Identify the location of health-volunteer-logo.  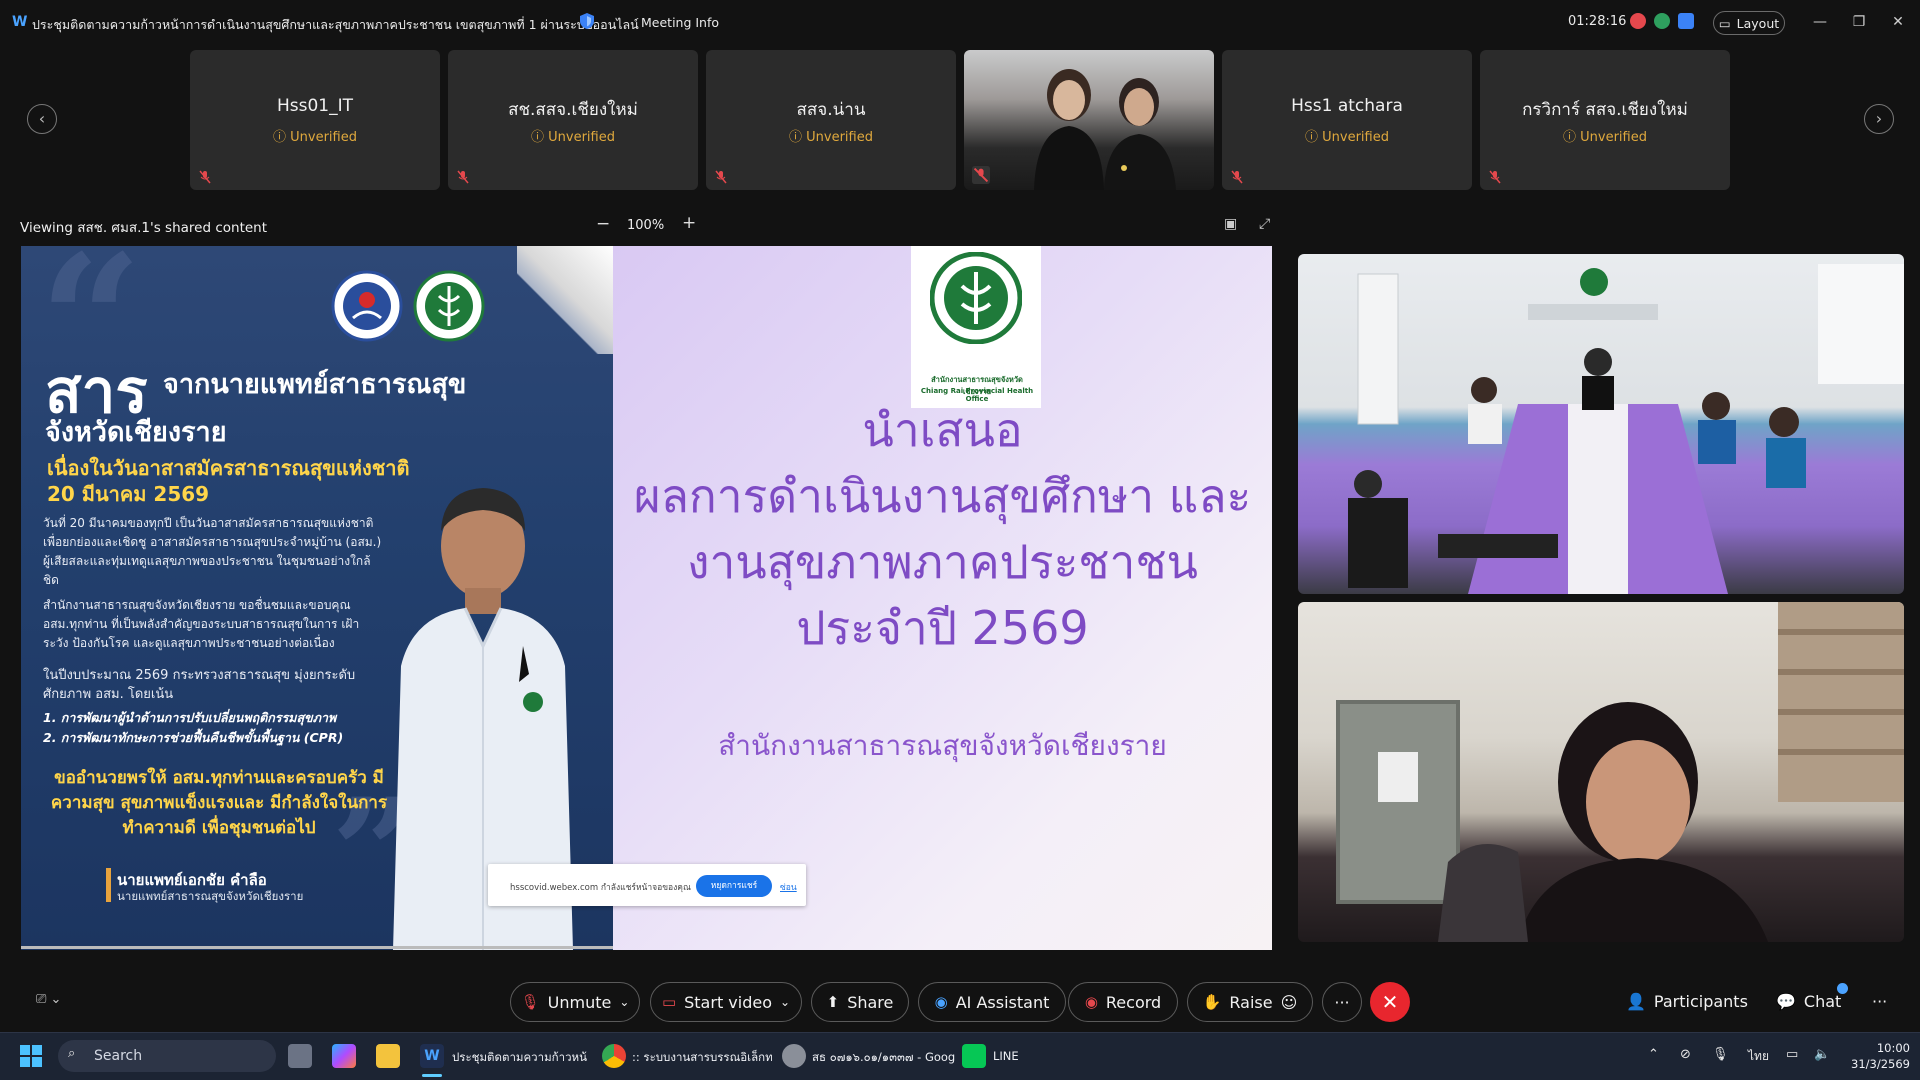
(367, 306).